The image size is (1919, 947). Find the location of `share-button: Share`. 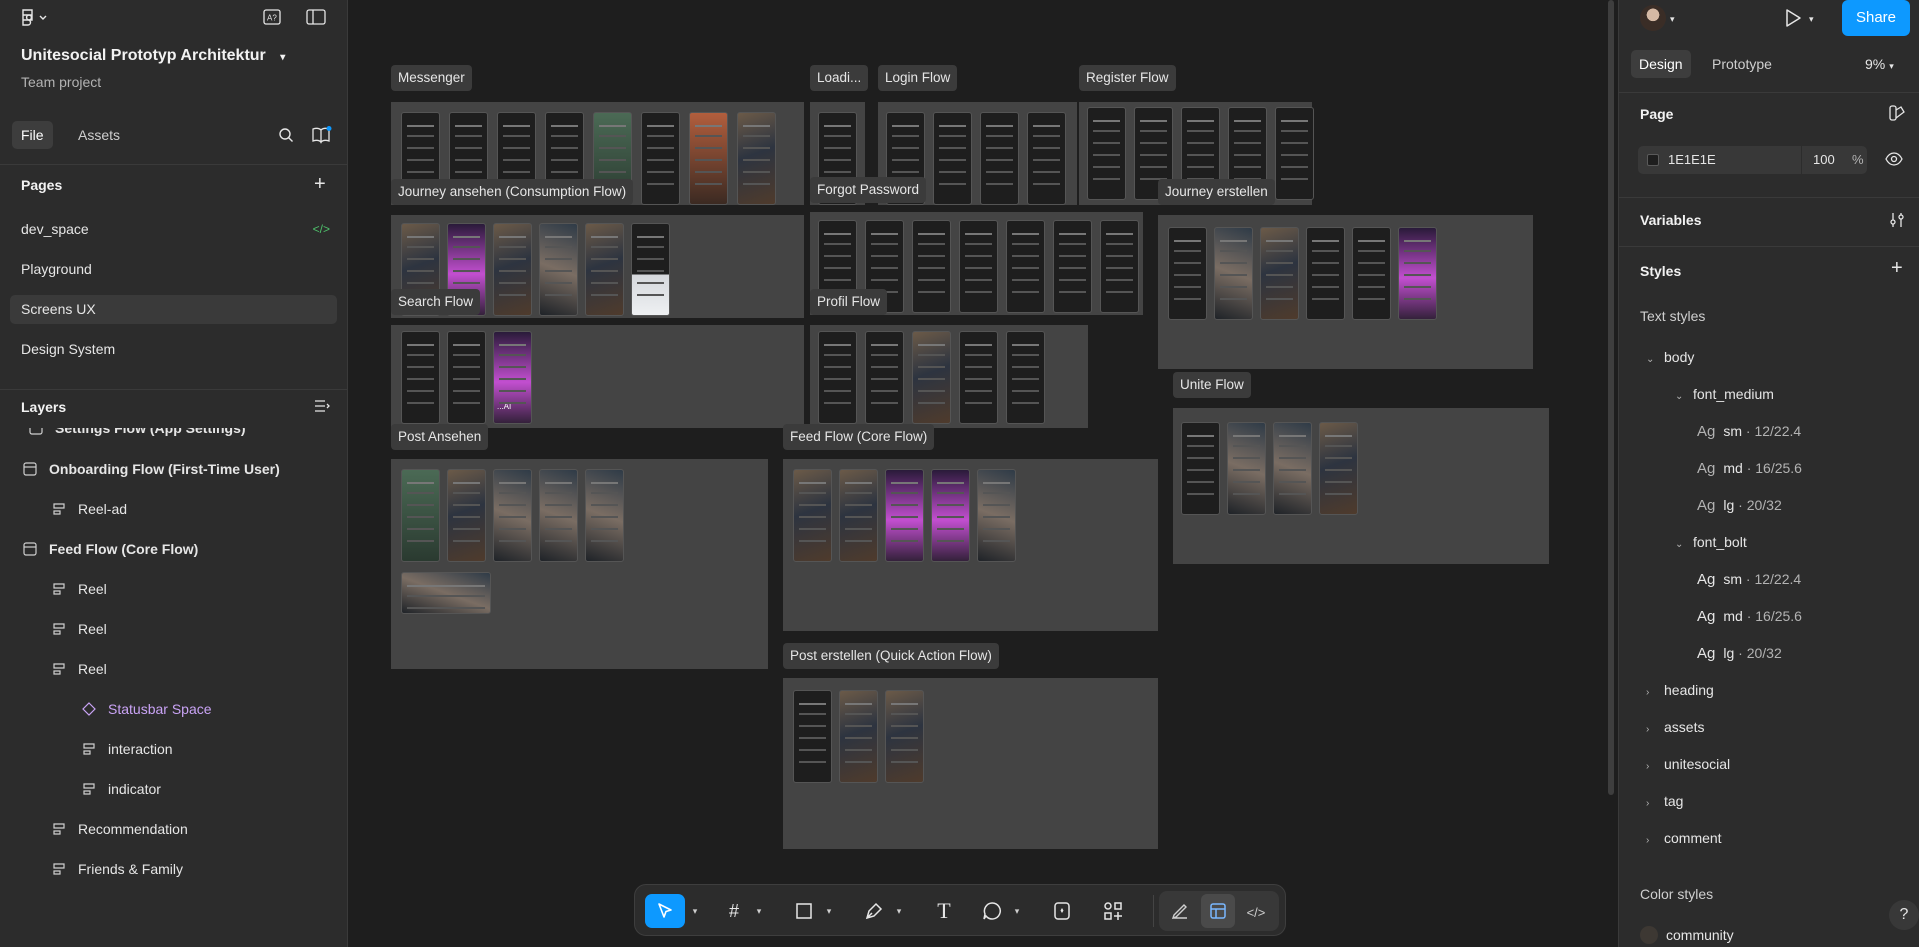

share-button: Share is located at coordinates (1876, 18).